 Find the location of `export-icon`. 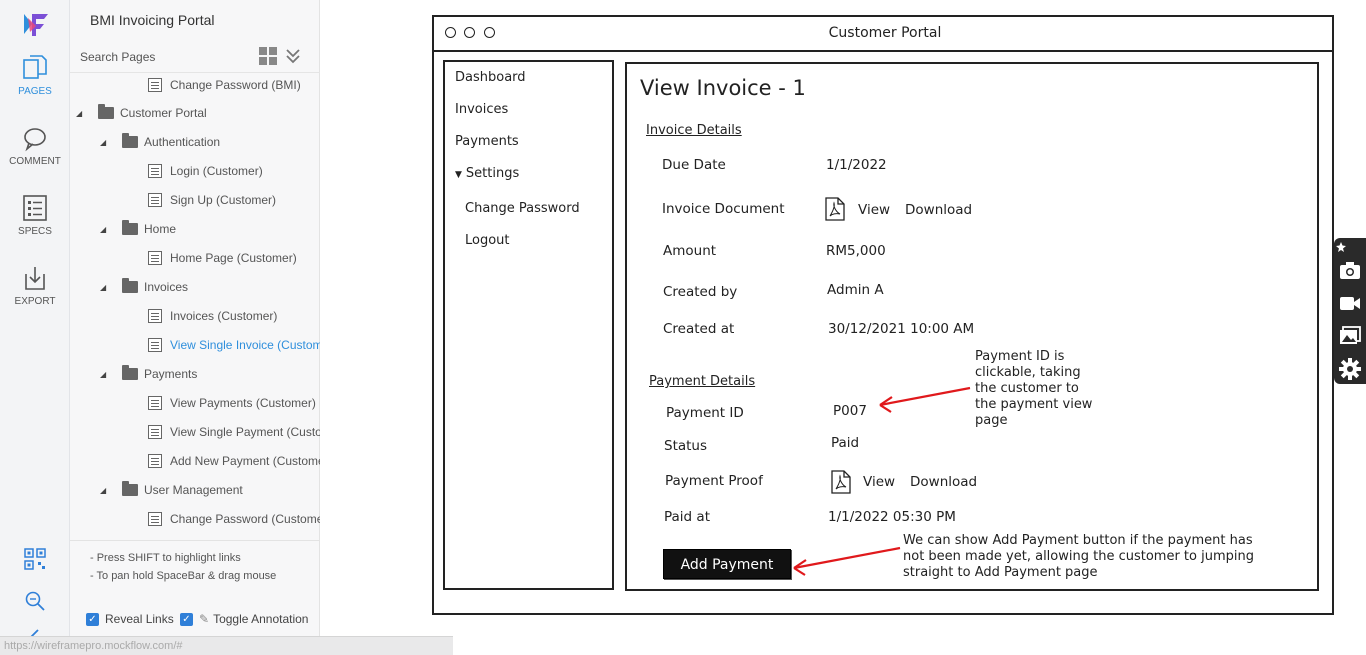

export-icon is located at coordinates (35, 278).